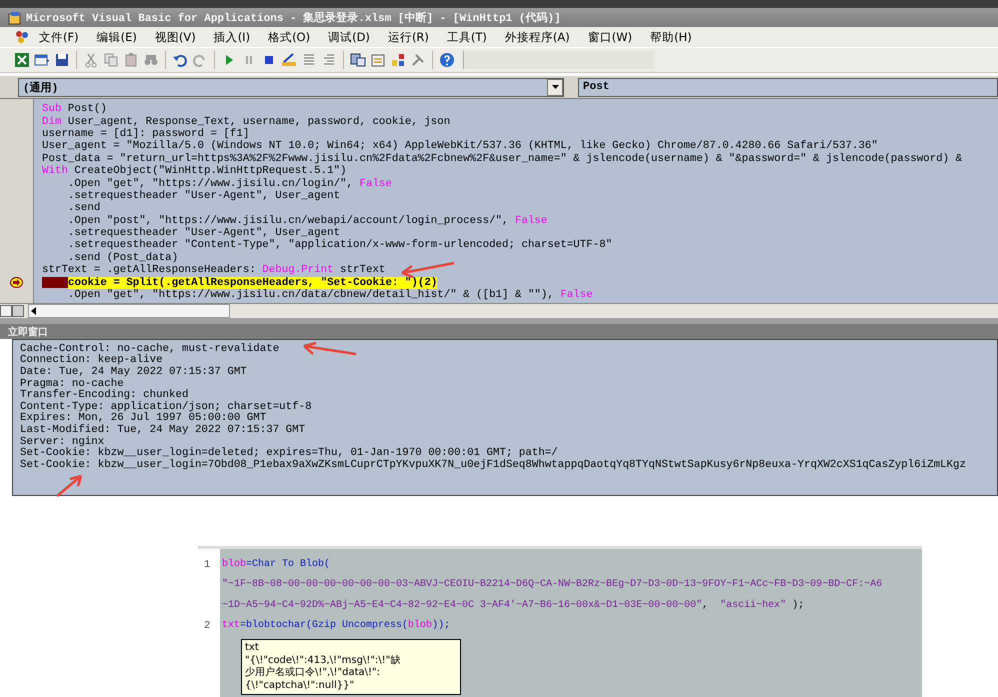 Image resolution: width=998 pixels, height=697 pixels. Describe the element at coordinates (246, 121) in the screenshot. I see `code-line: Dim User_agent, Response_Text, username, password, cookie, json` at that location.